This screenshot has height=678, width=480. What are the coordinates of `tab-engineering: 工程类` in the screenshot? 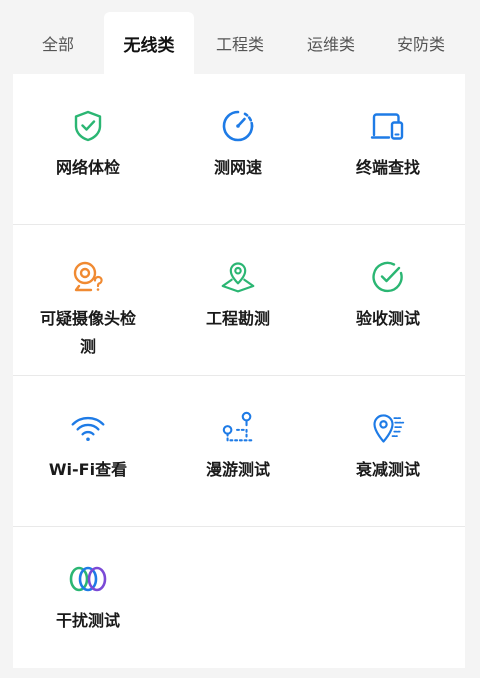 It's located at (240, 43).